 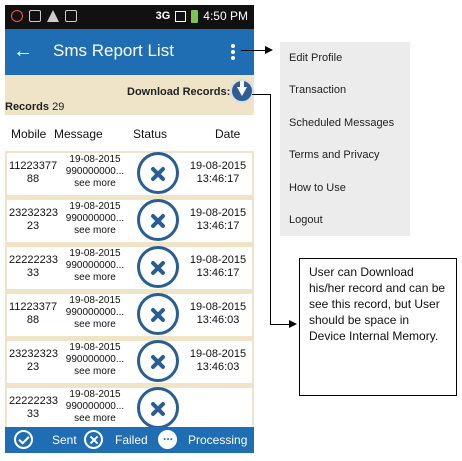 I want to click on menu-item-transaction: Transaction, so click(x=317, y=90).